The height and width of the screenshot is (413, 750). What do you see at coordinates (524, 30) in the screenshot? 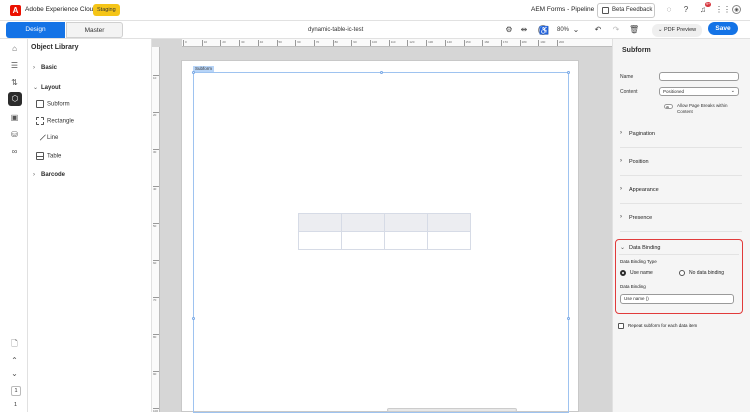
I see `align-icon: ⇹` at bounding box center [524, 30].